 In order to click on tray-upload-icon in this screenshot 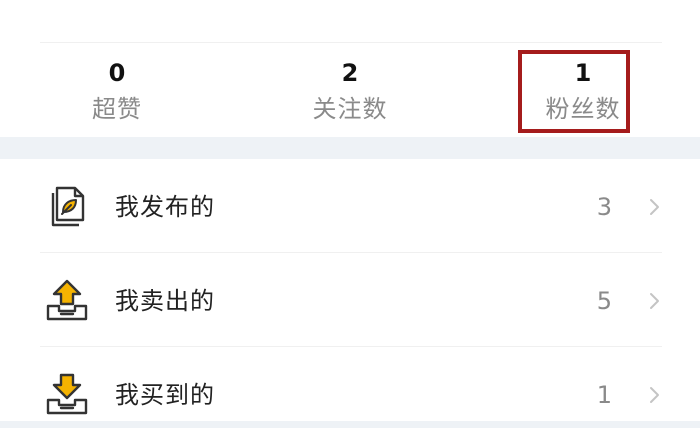, I will do `click(67, 301)`.